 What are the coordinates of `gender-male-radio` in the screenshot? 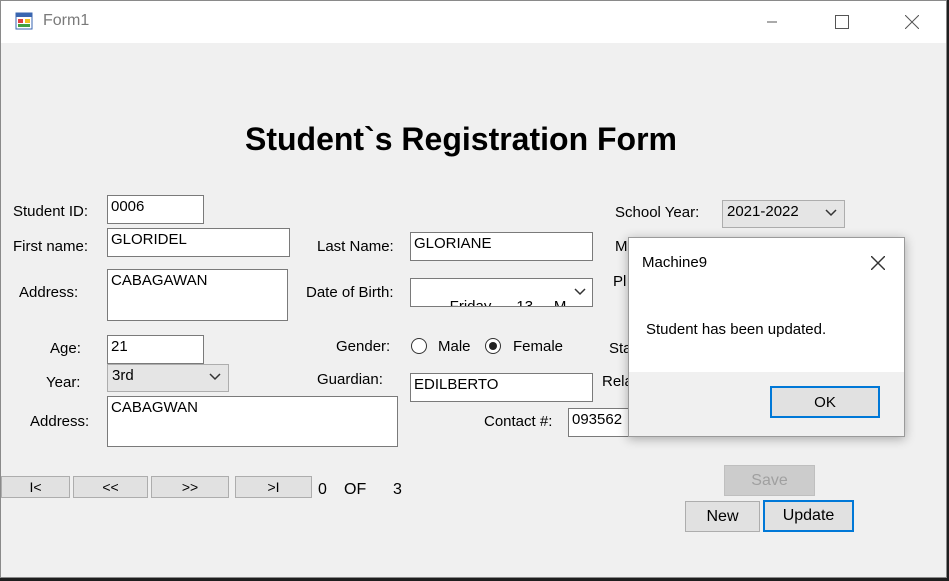 It's located at (419, 346).